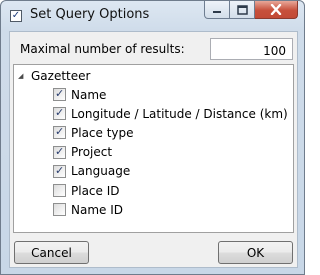 The height and width of the screenshot is (275, 320). I want to click on field-label: Project, so click(92, 152).